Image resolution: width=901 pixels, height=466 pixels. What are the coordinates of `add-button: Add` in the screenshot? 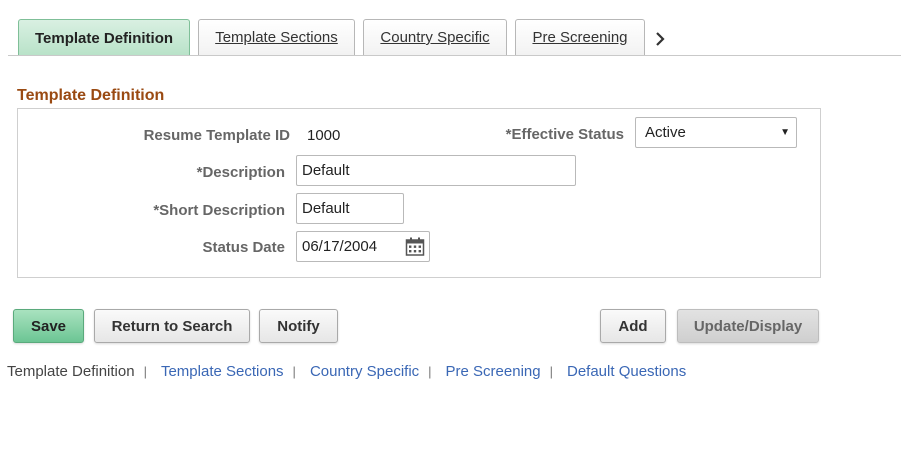 It's located at (633, 326).